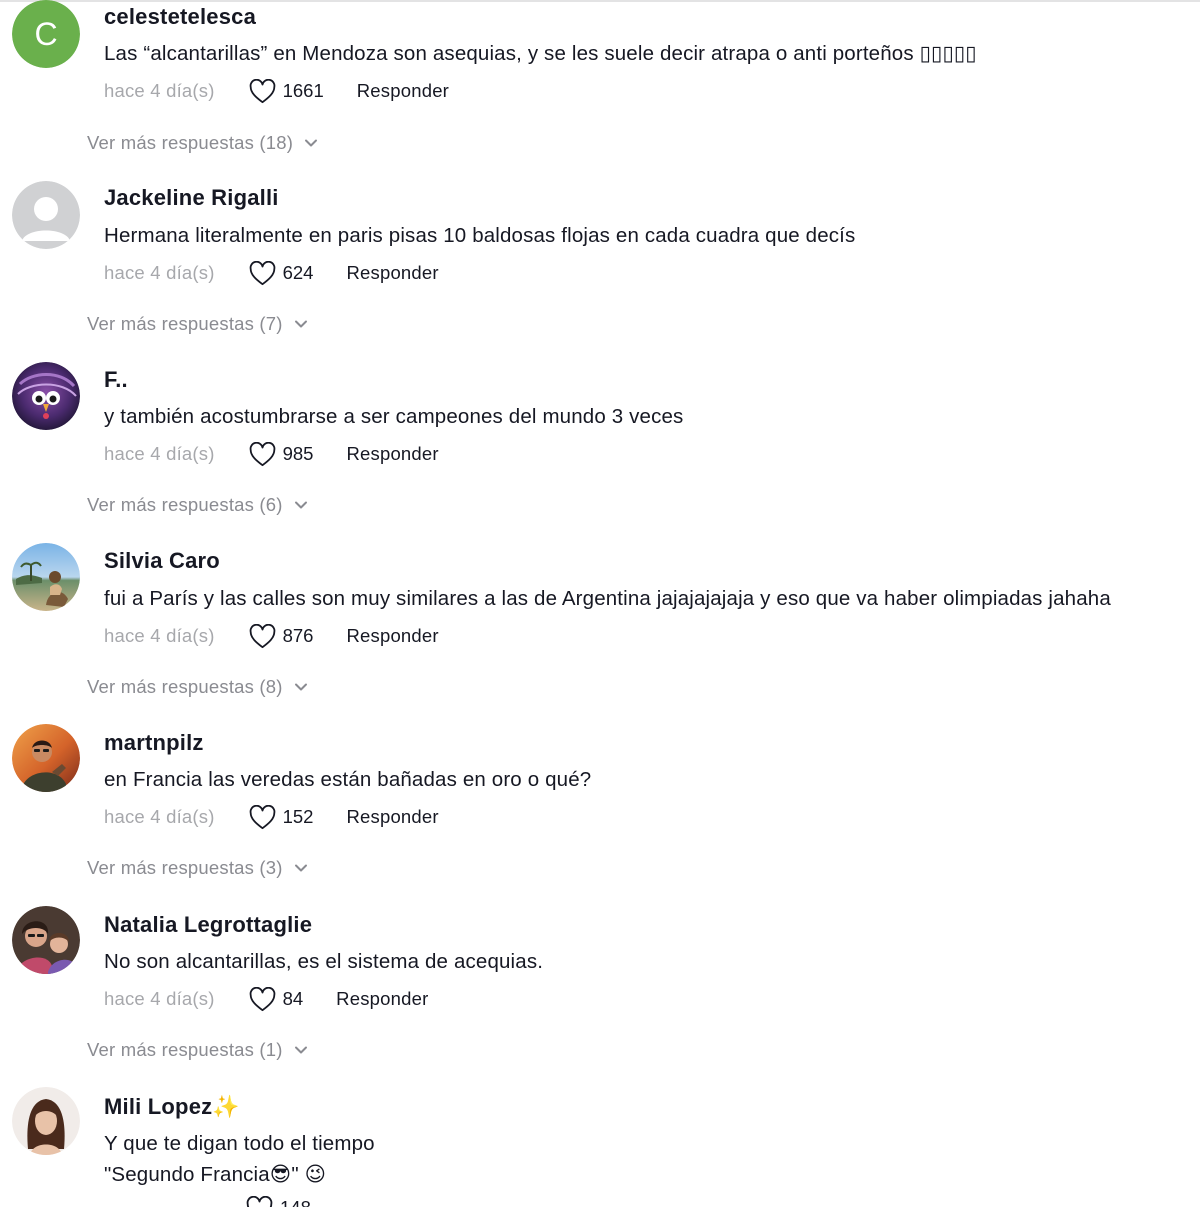 The image size is (1200, 1207). I want to click on view-more-replies-label: Ver más respuestas (6), so click(185, 504).